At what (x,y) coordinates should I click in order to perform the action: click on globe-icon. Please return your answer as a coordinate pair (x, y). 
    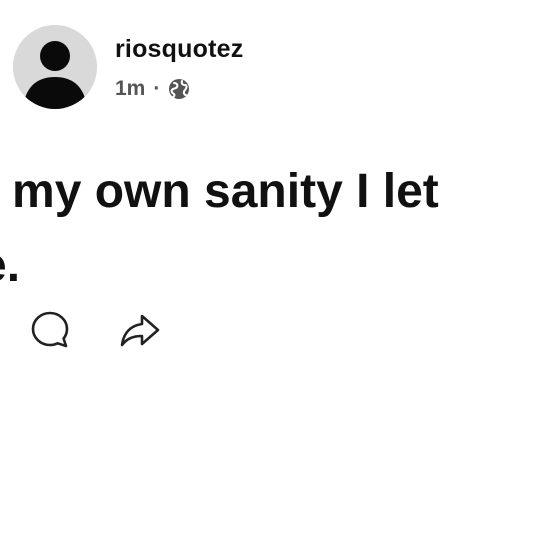
    Looking at the image, I should click on (179, 89).